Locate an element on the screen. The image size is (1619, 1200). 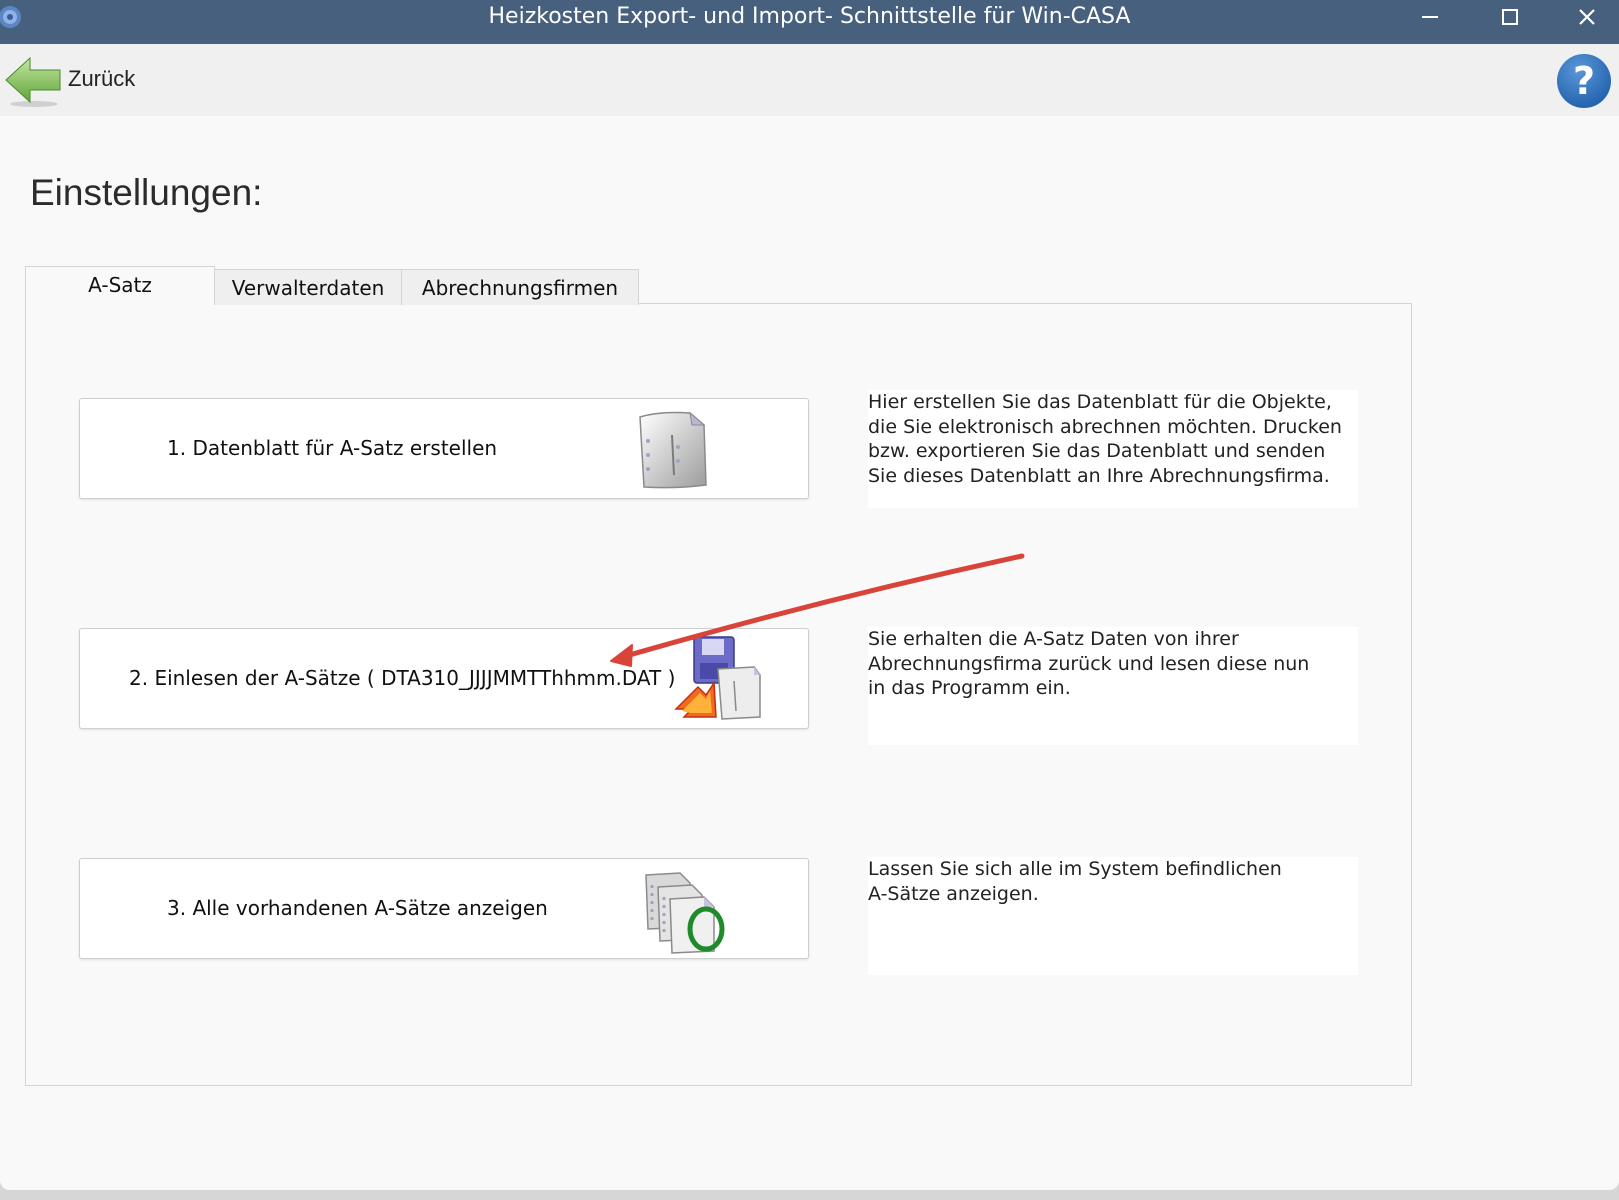
back-button: Zurück is located at coordinates (79, 81).